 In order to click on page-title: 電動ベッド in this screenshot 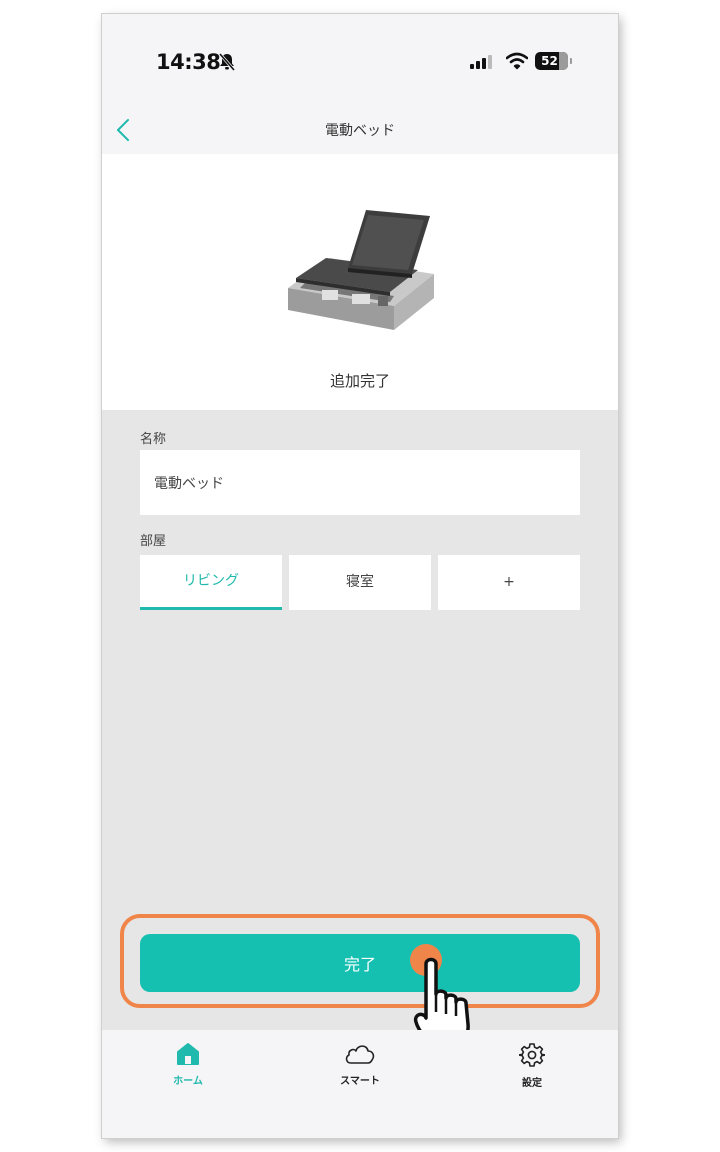, I will do `click(360, 131)`.